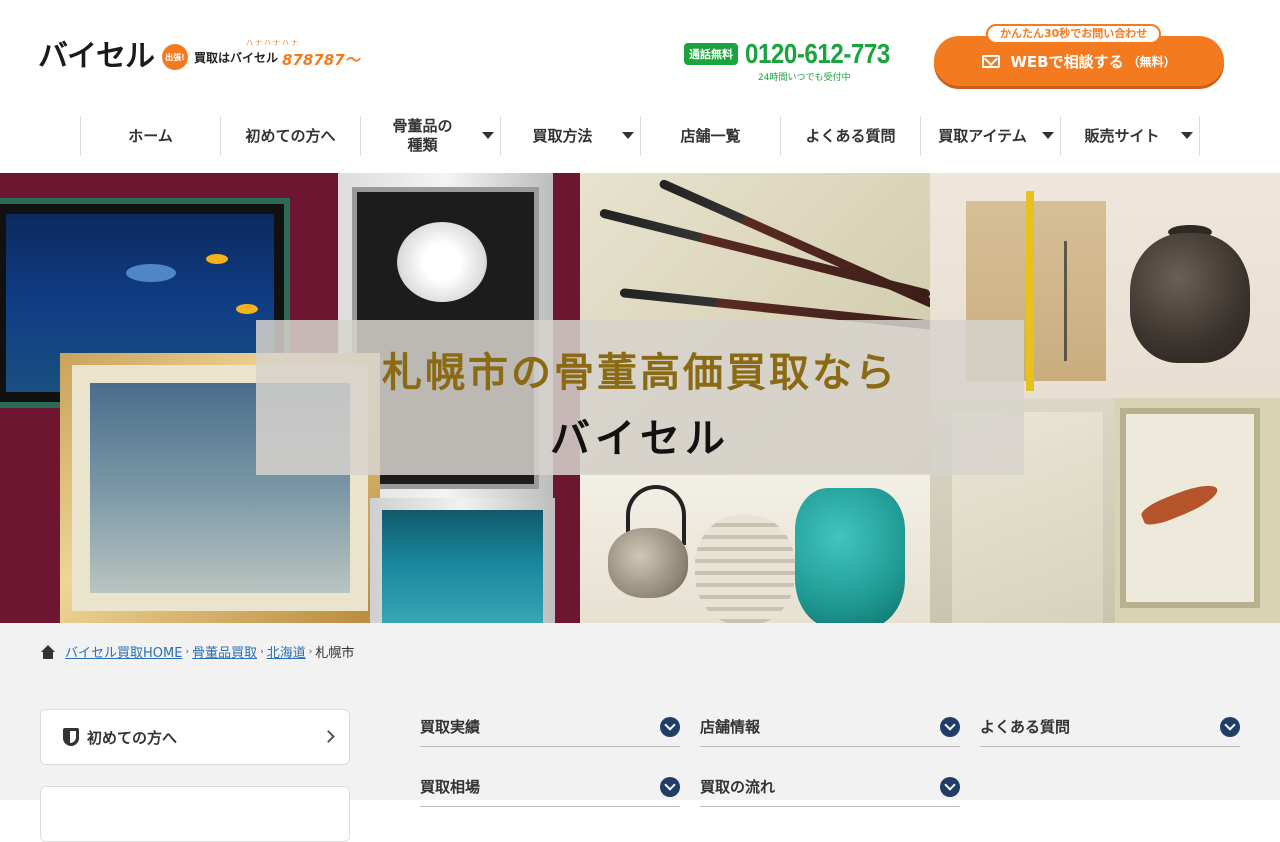  What do you see at coordinates (328, 736) in the screenshot?
I see `chevron-right-icon` at bounding box center [328, 736].